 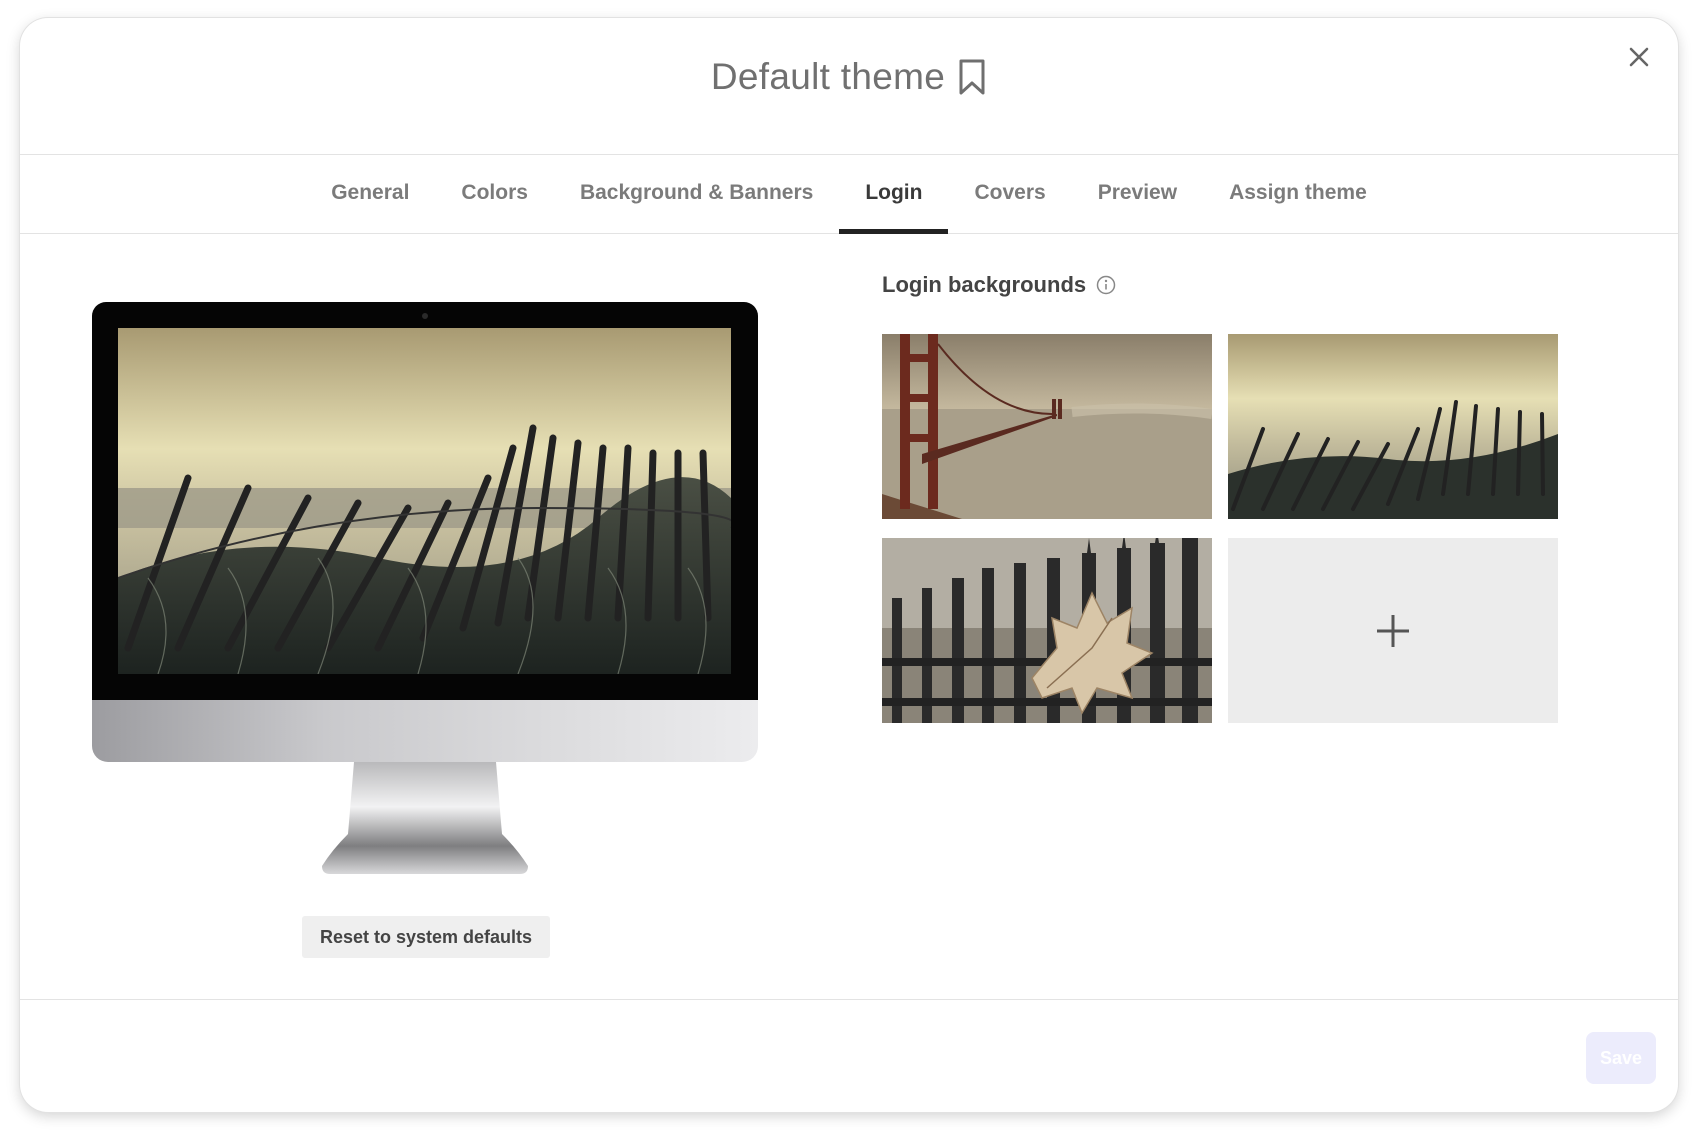 I want to click on preview-image-beach-fence, so click(x=424, y=501).